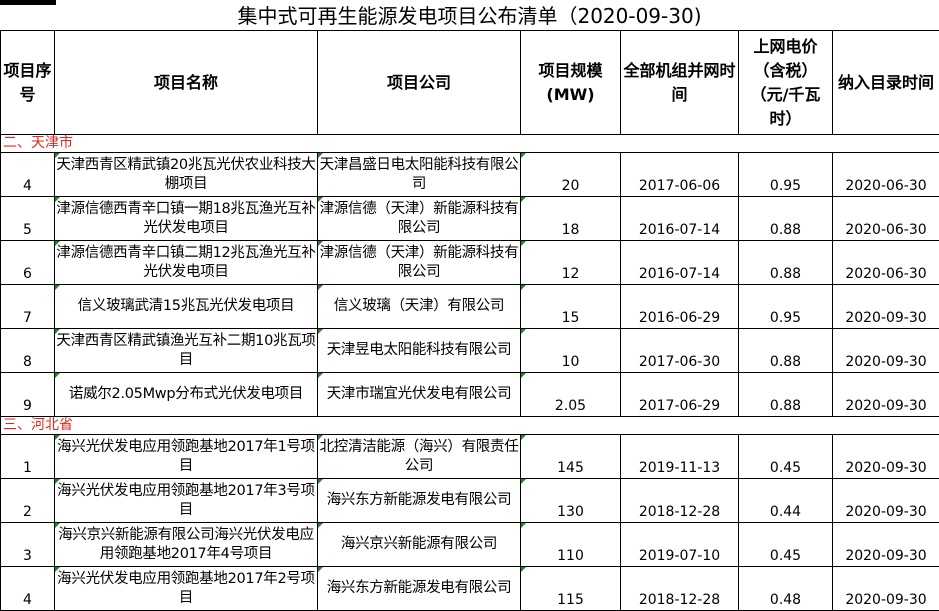 The width and height of the screenshot is (939, 611). What do you see at coordinates (28, 501) in the screenshot?
I see `cell-seq: 2` at bounding box center [28, 501].